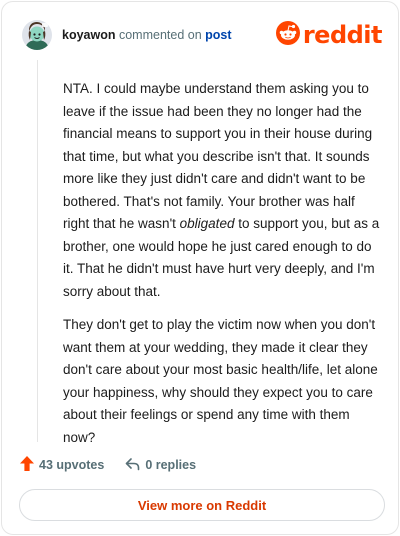  What do you see at coordinates (108, 465) in the screenshot?
I see `comment-actions: 43 upvotes 0 replies` at bounding box center [108, 465].